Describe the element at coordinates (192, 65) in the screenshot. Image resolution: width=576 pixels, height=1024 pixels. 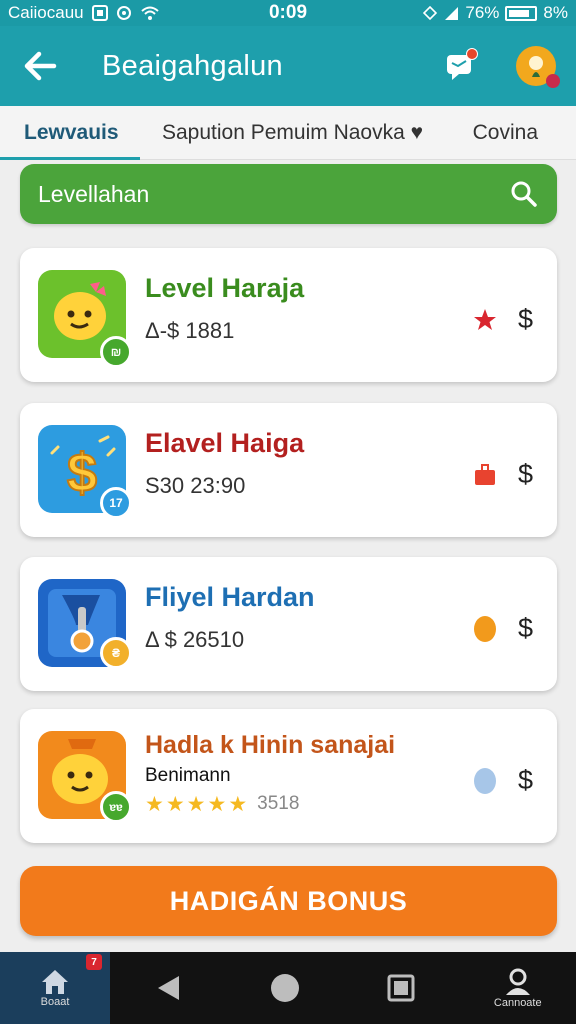
I see `page-title: Beaigahgalun` at that location.